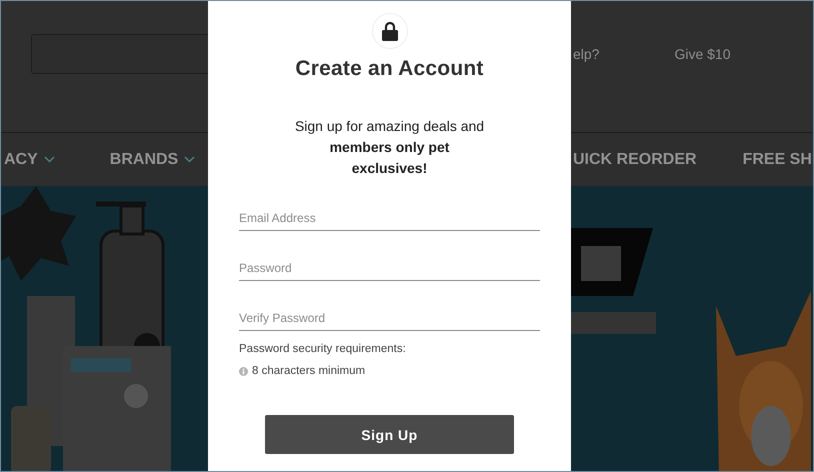 This screenshot has height=472, width=814. What do you see at coordinates (586, 54) in the screenshot?
I see `header-link: elp?` at bounding box center [586, 54].